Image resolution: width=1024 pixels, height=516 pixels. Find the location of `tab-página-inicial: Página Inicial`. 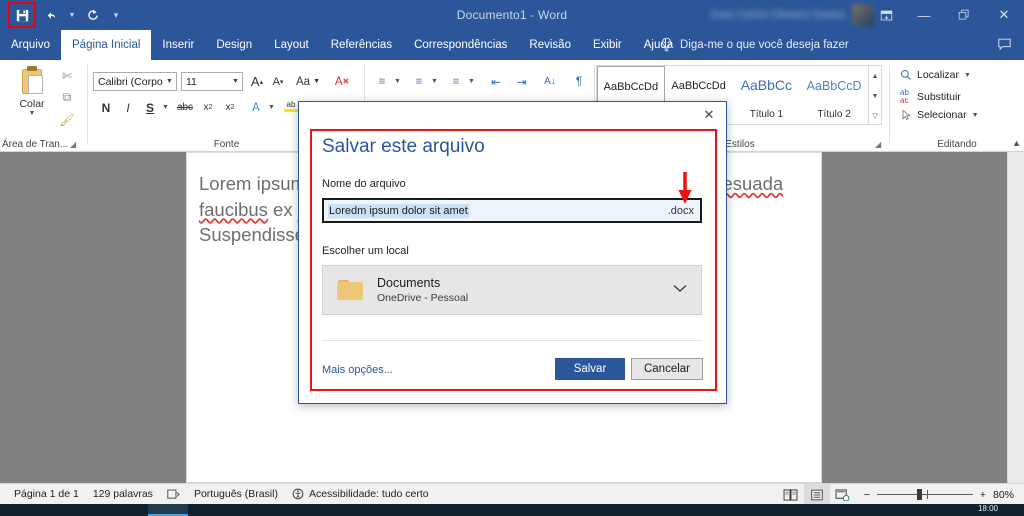

tab-página-inicial: Página Inicial is located at coordinates (106, 45).